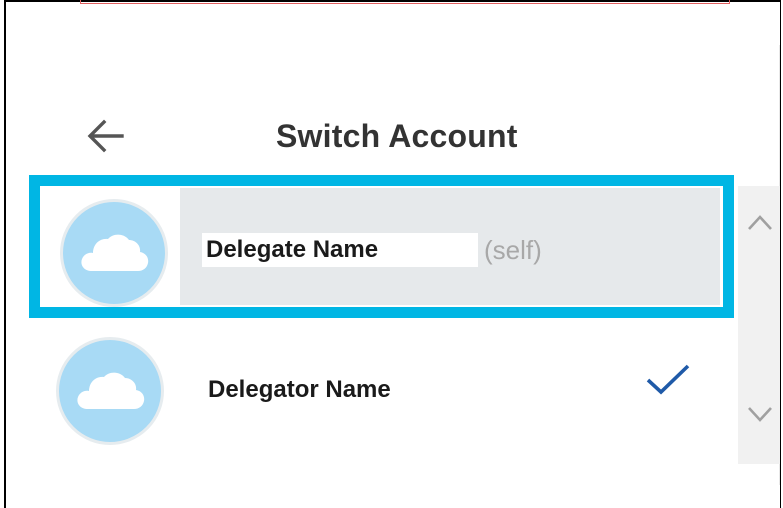  Describe the element at coordinates (405, 2) in the screenshot. I see `top-red-bar` at that location.